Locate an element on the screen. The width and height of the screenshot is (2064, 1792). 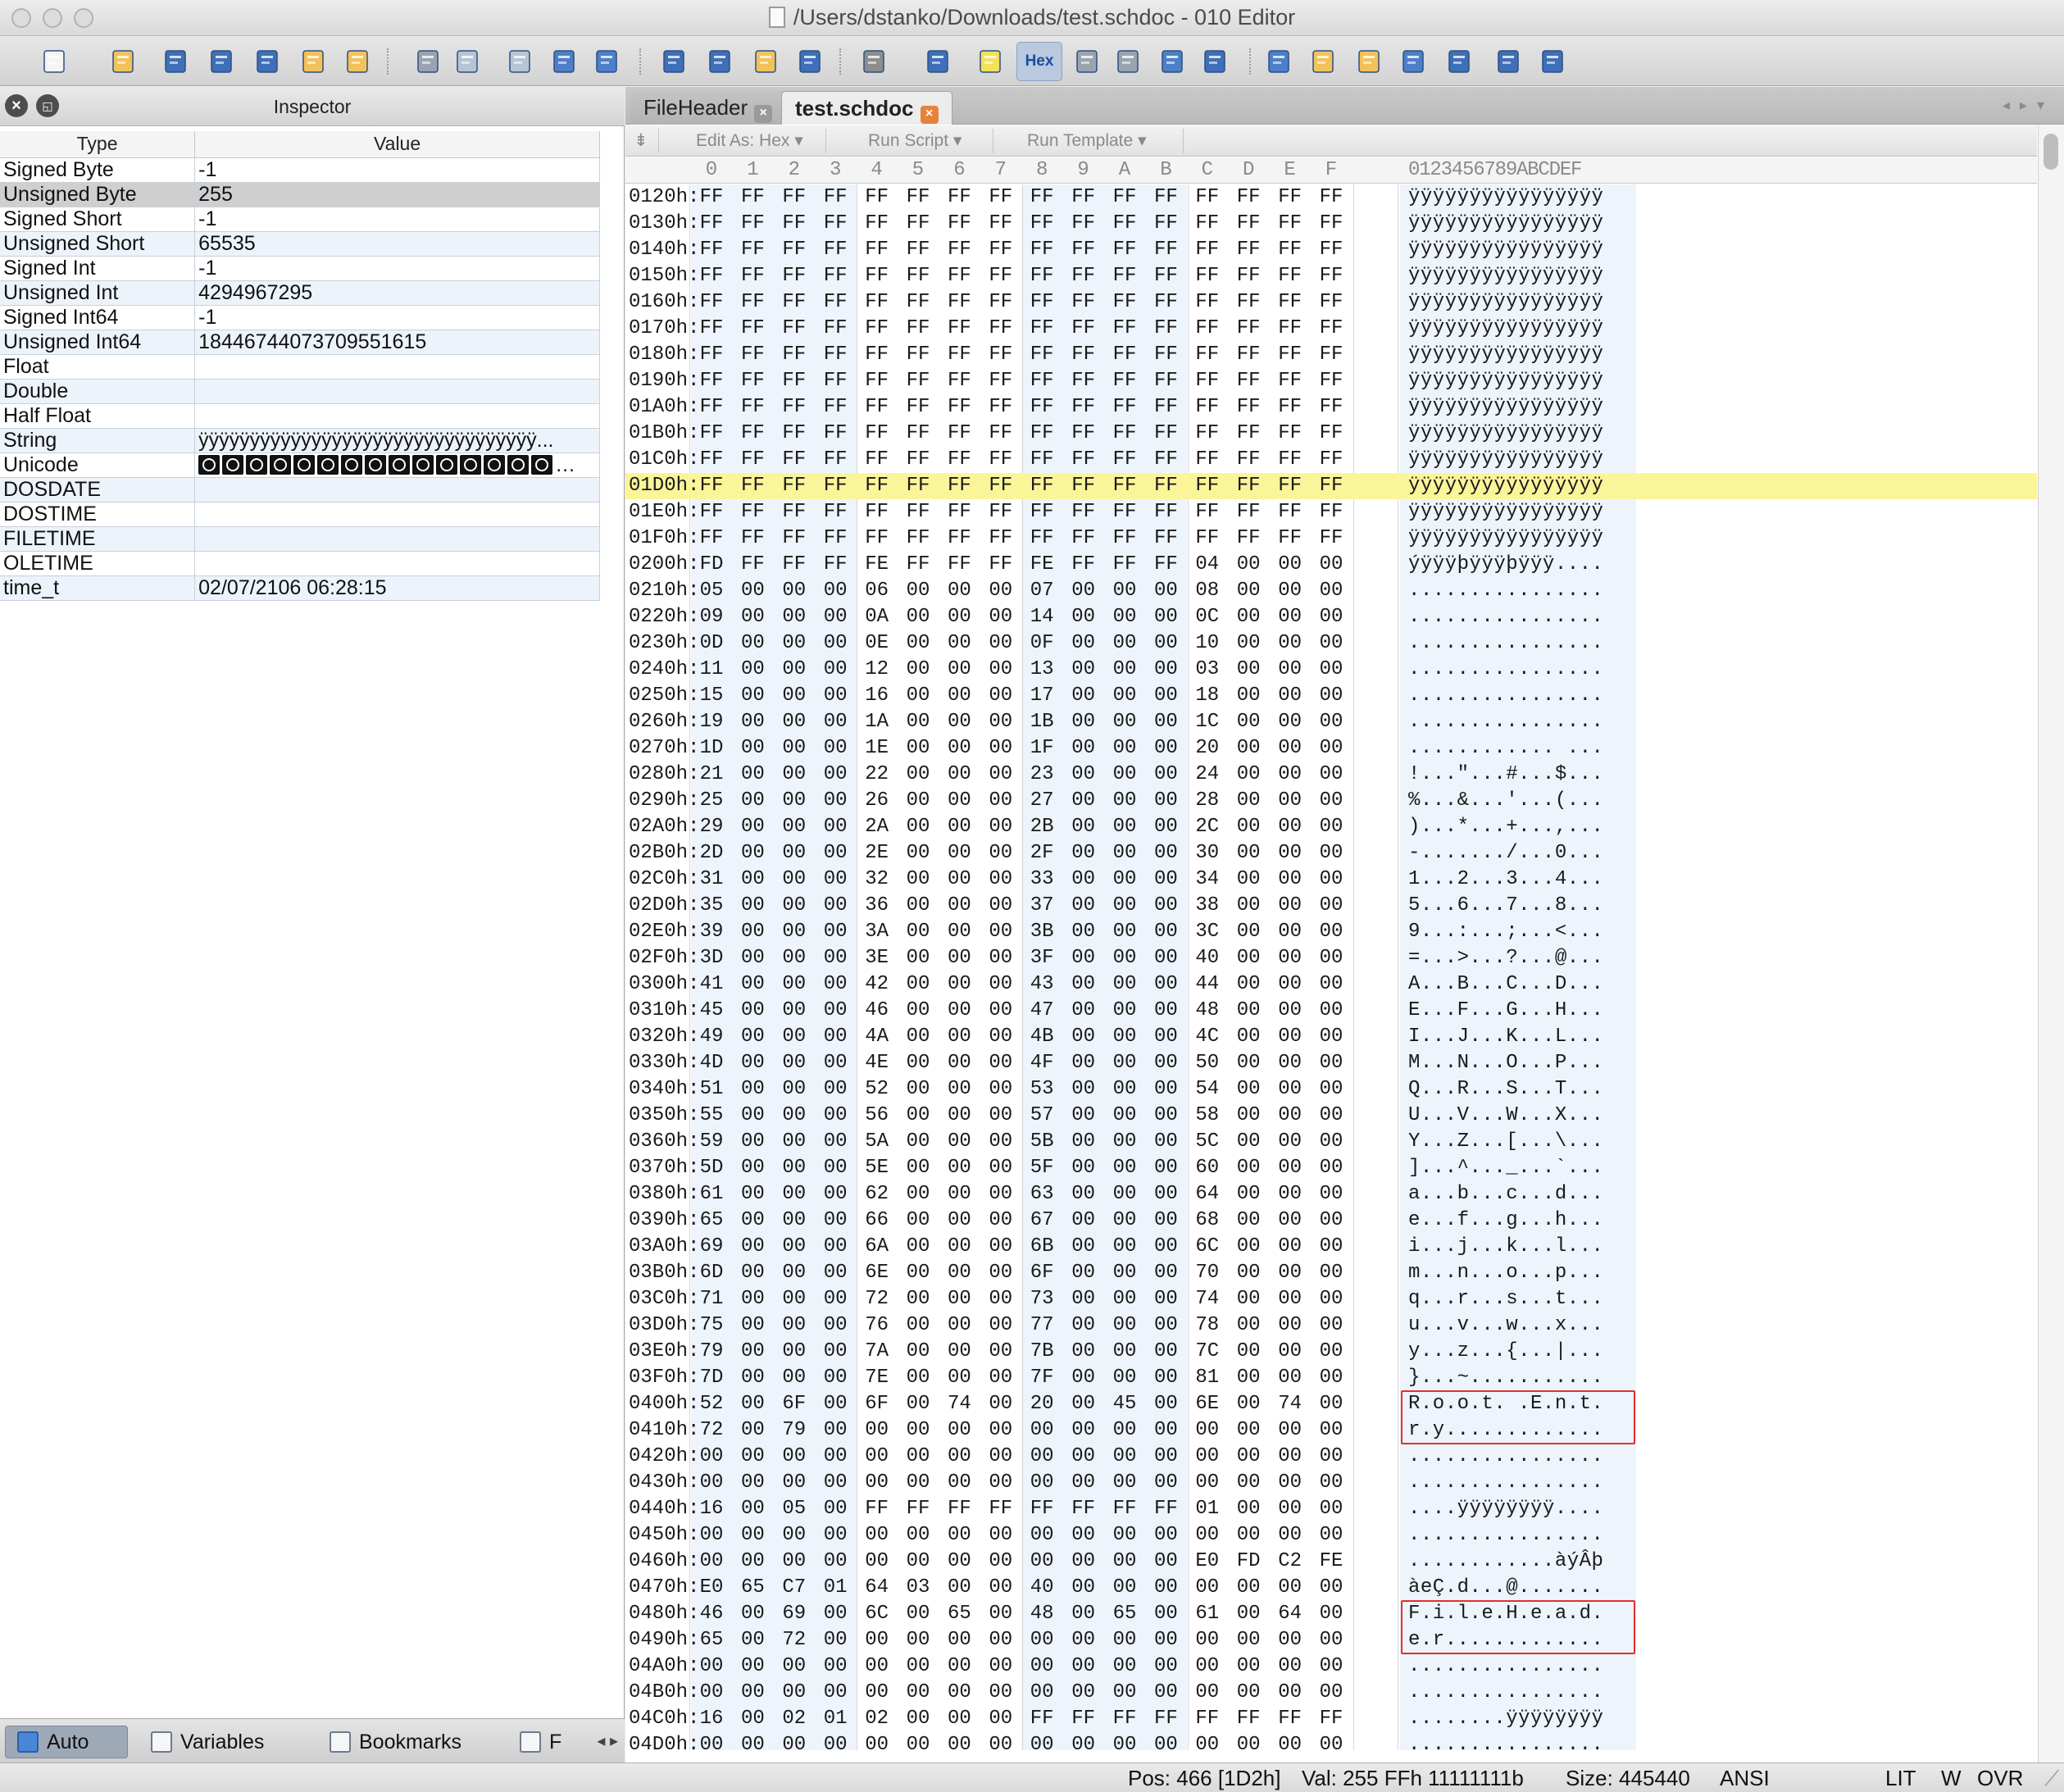
hex-byte: 78 is located at coordinates (1207, 1325).